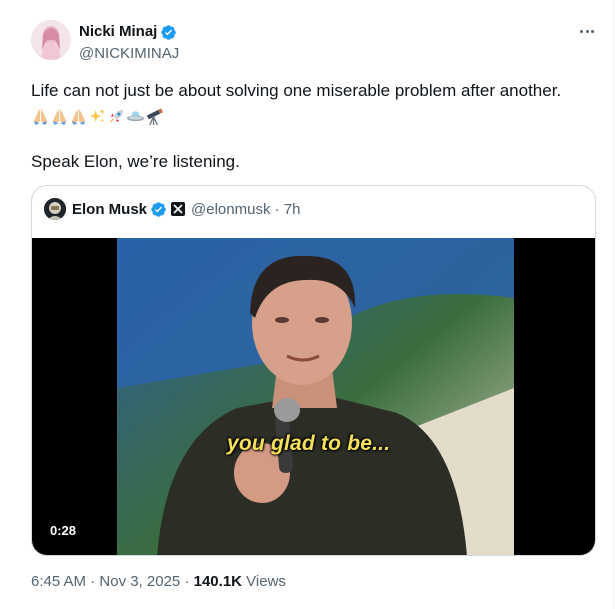 Image resolution: width=616 pixels, height=609 pixels. I want to click on author-avatar, so click(51, 40).